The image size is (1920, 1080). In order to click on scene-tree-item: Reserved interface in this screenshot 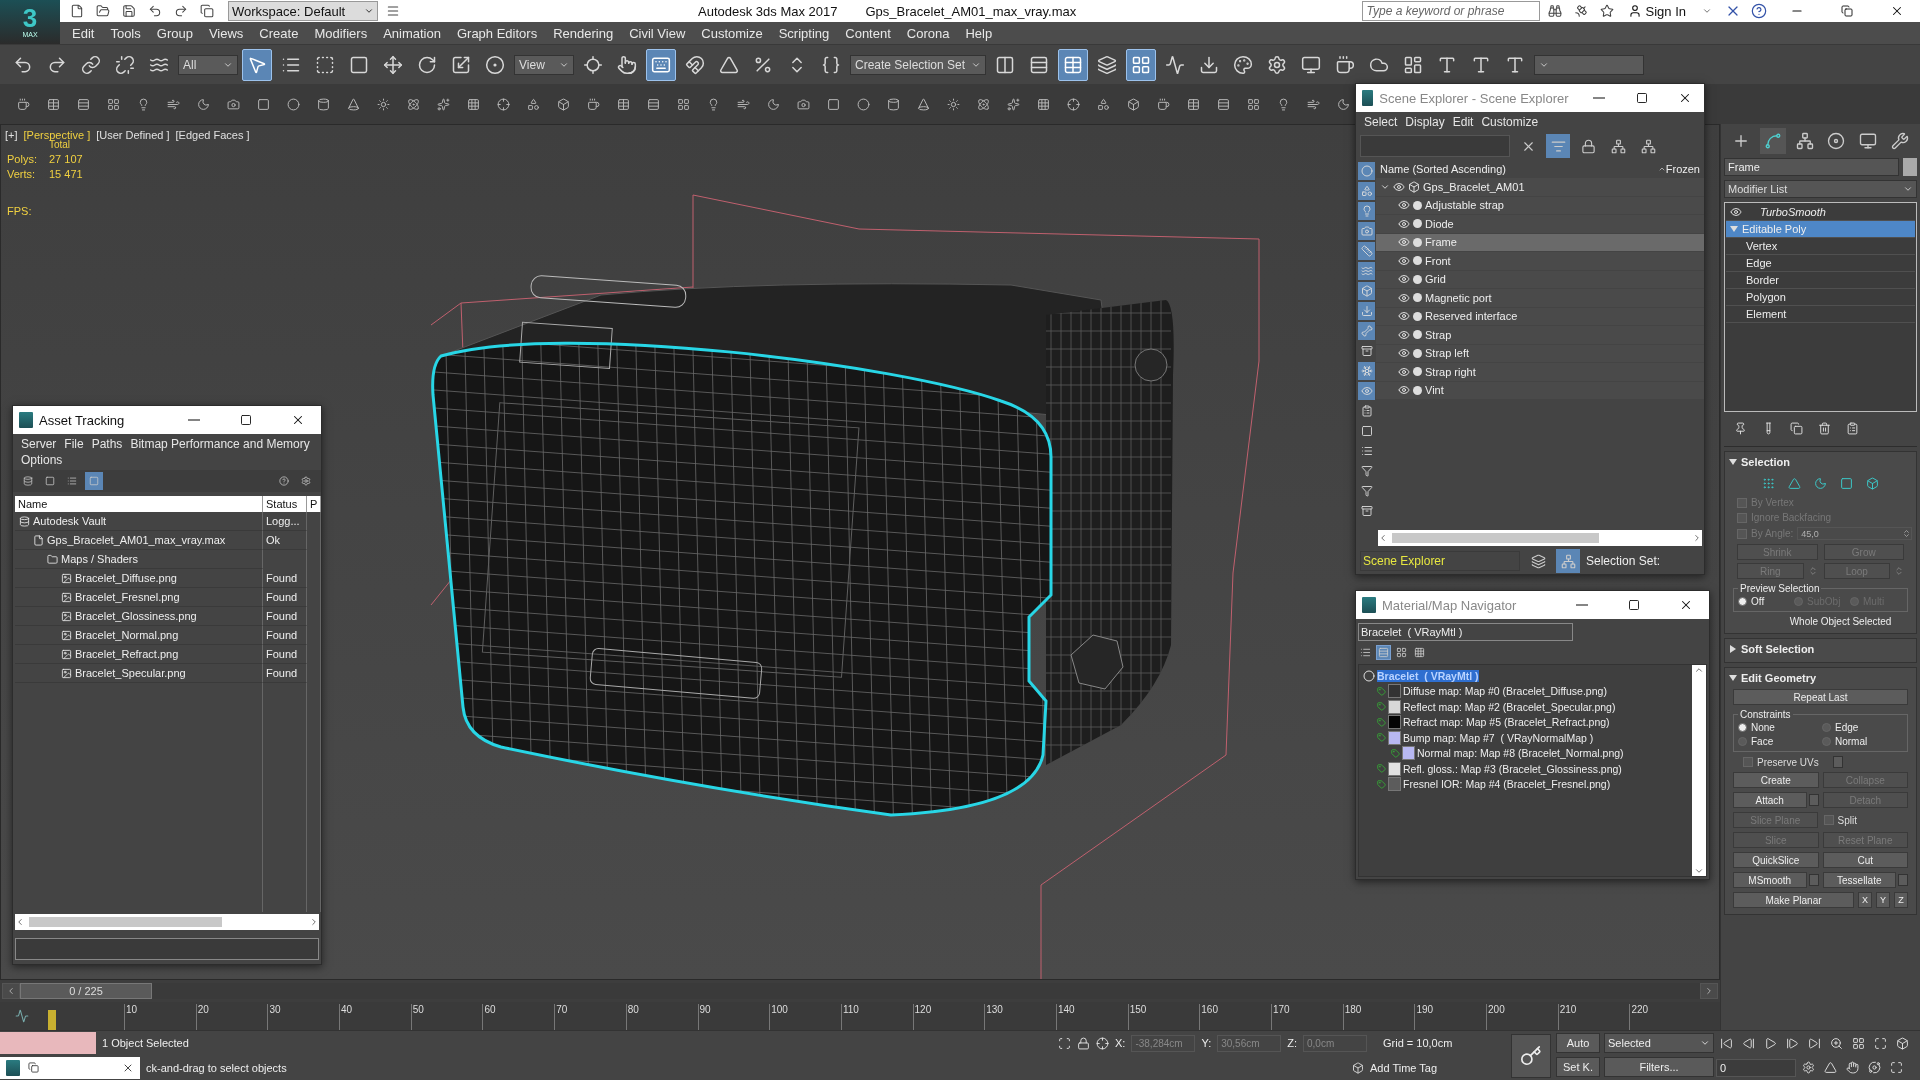, I will do `click(1540, 316)`.